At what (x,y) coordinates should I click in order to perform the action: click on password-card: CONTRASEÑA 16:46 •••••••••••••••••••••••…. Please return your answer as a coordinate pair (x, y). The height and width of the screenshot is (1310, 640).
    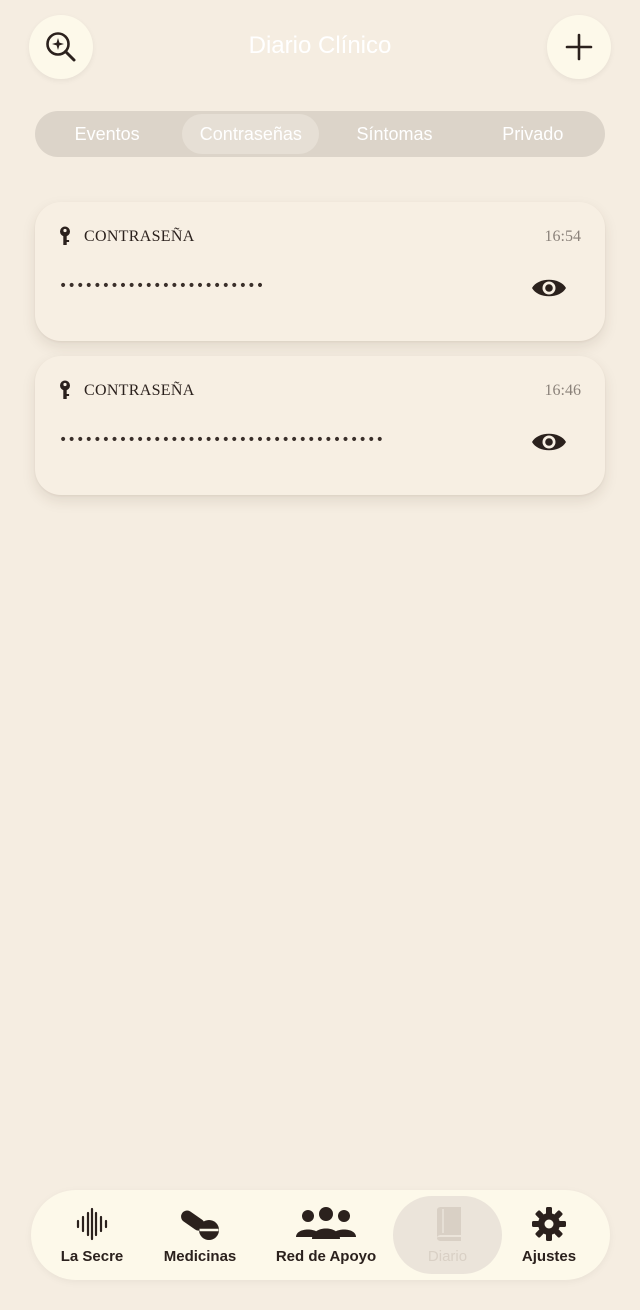
    Looking at the image, I should click on (320, 425).